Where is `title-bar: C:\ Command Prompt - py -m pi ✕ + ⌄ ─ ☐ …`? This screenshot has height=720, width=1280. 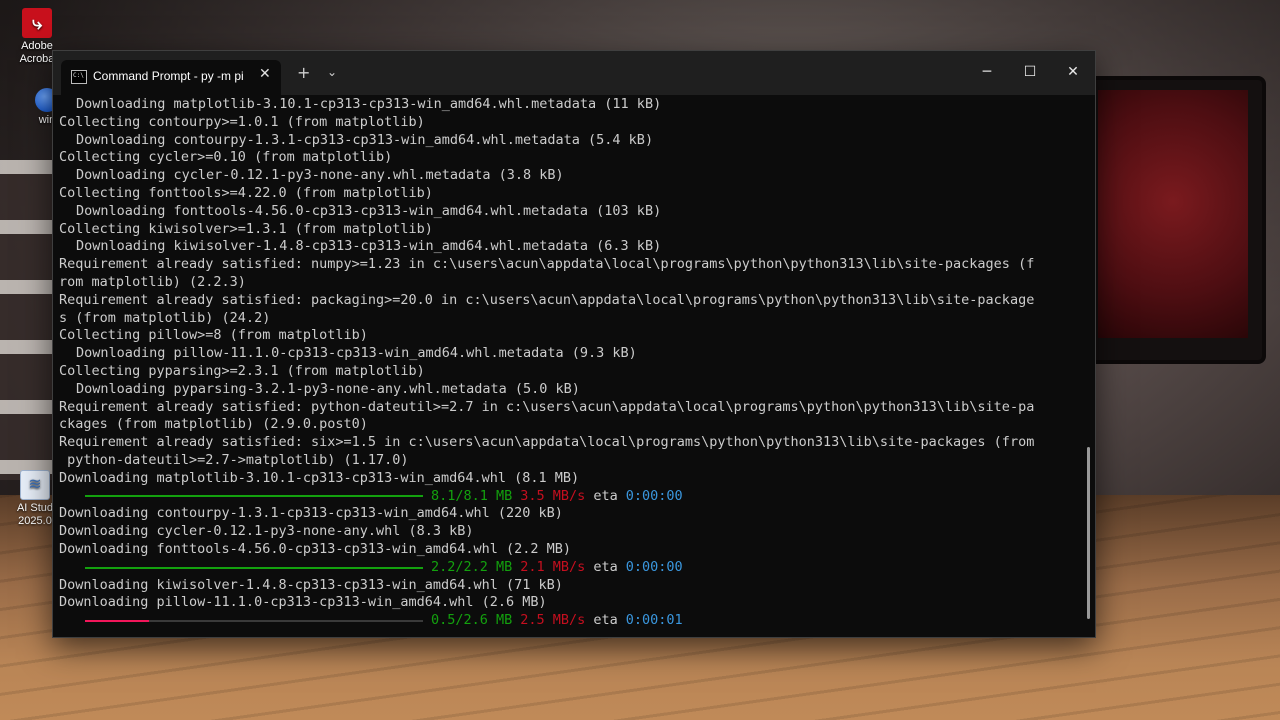
title-bar: C:\ Command Prompt - py -m pi ✕ + ⌄ ─ ☐ … is located at coordinates (574, 73).